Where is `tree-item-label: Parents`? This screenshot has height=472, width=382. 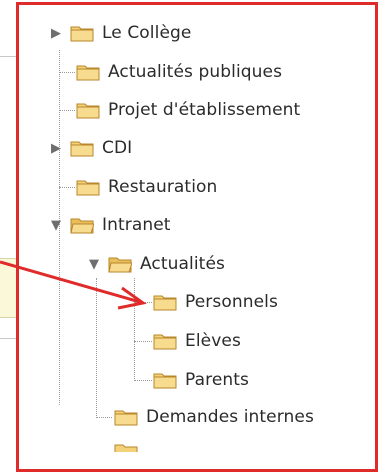
tree-item-label: Parents is located at coordinates (217, 380).